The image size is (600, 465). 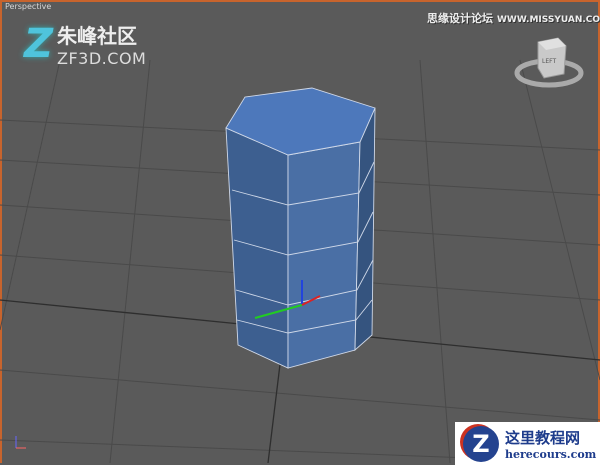 I want to click on viewcube-face-label: LEFT, so click(x=549, y=61).